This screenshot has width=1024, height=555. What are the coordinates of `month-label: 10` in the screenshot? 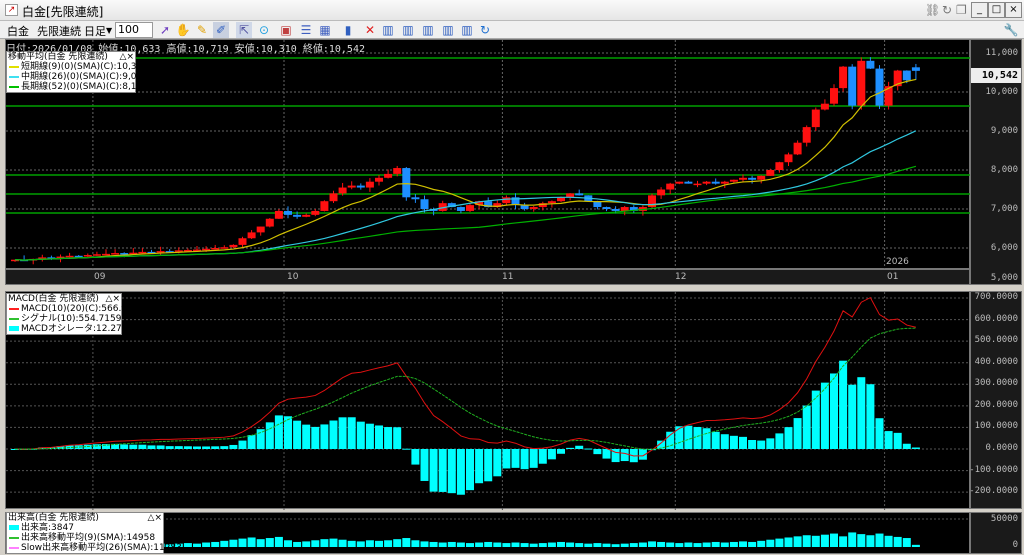 It's located at (293, 277).